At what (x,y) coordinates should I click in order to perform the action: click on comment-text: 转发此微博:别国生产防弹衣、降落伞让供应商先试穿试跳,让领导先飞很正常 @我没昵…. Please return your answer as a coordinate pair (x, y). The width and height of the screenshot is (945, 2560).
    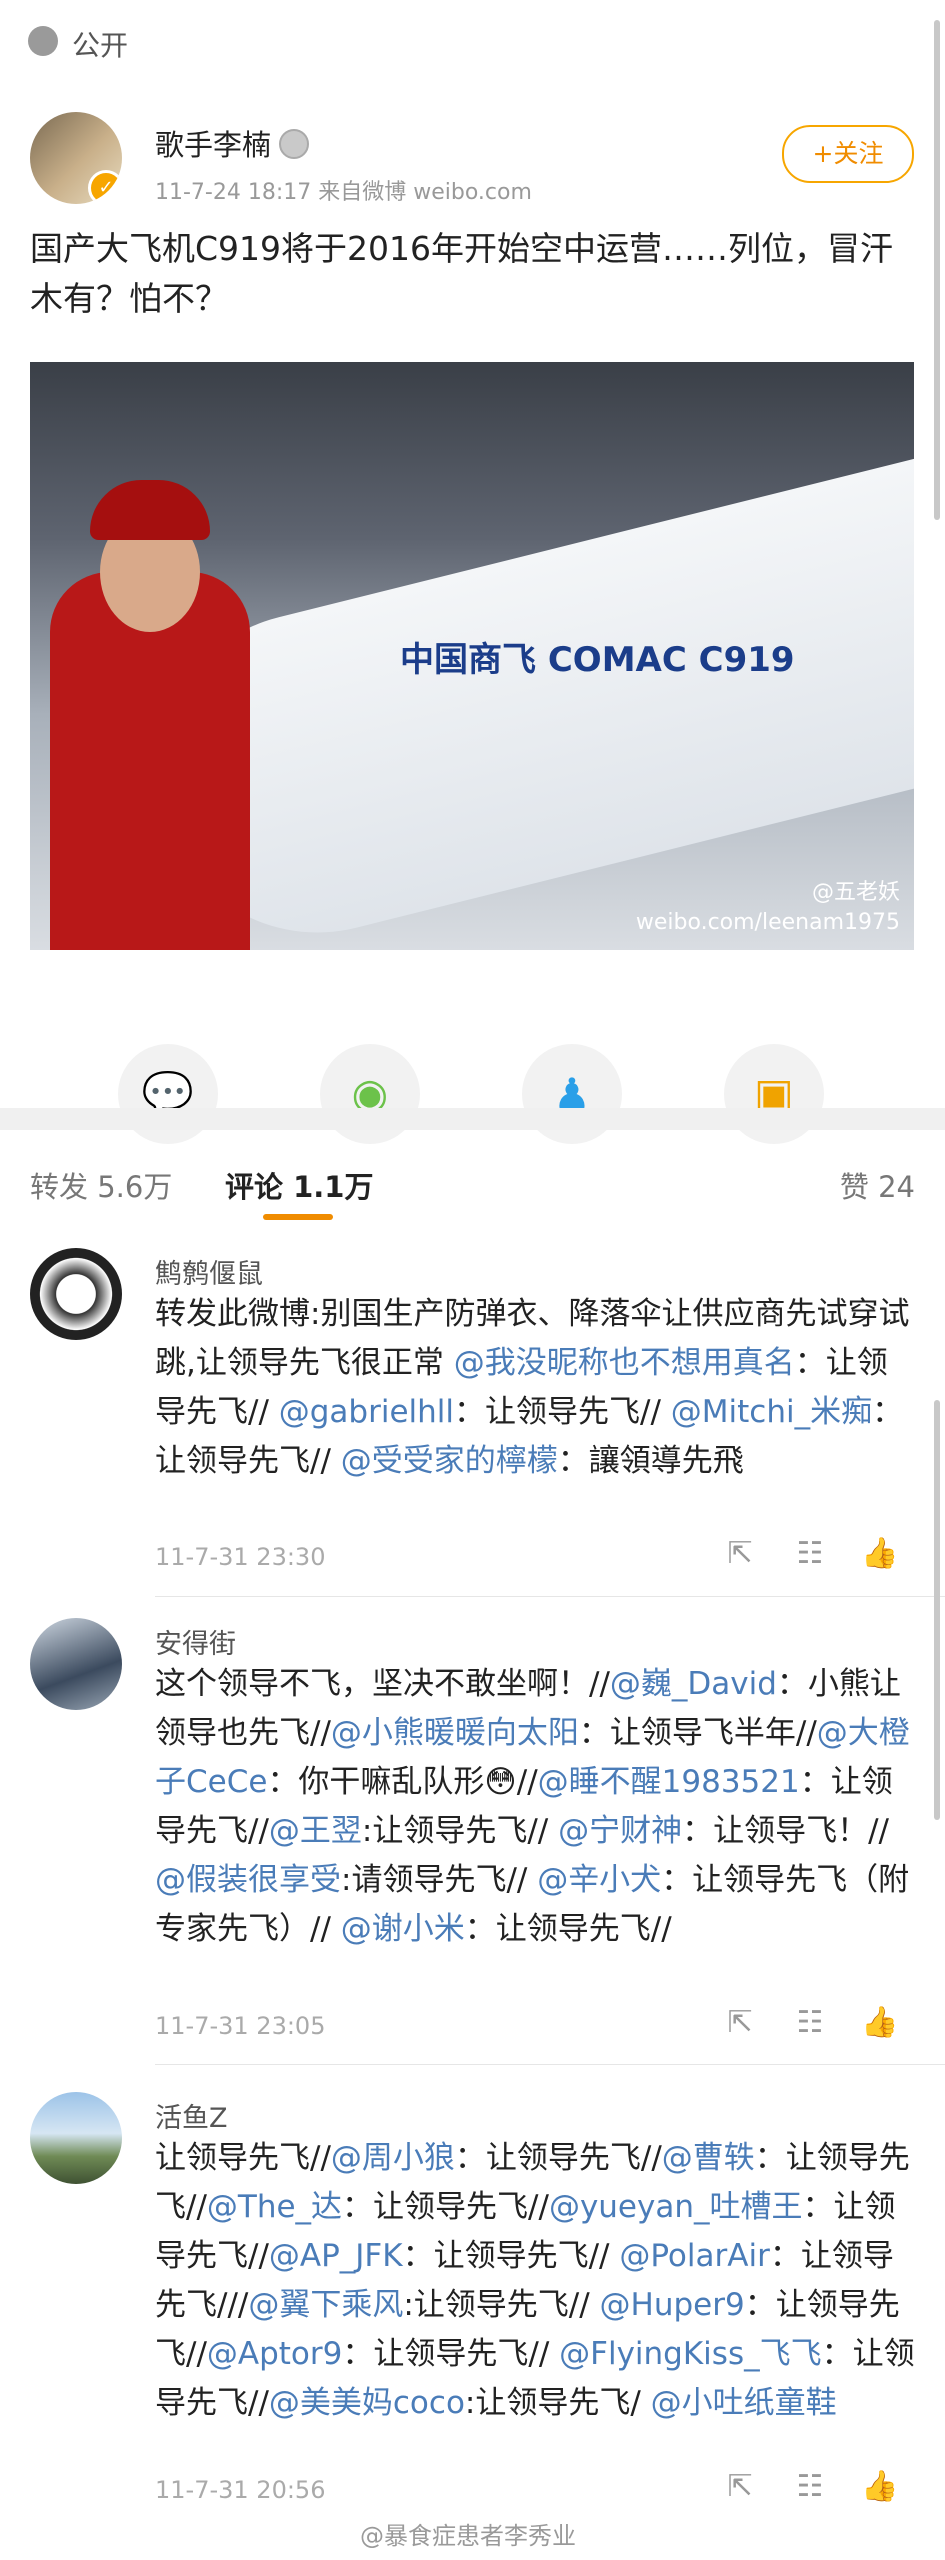
    Looking at the image, I should click on (535, 1388).